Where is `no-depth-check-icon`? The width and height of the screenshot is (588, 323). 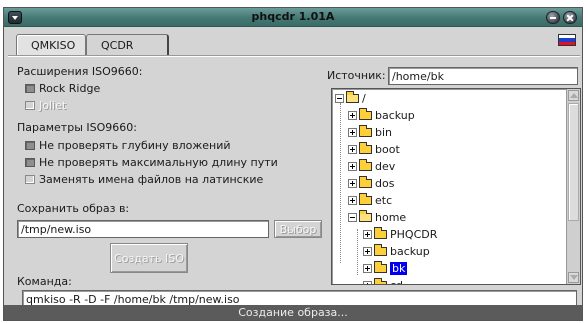
no-depth-check-icon is located at coordinates (30, 145).